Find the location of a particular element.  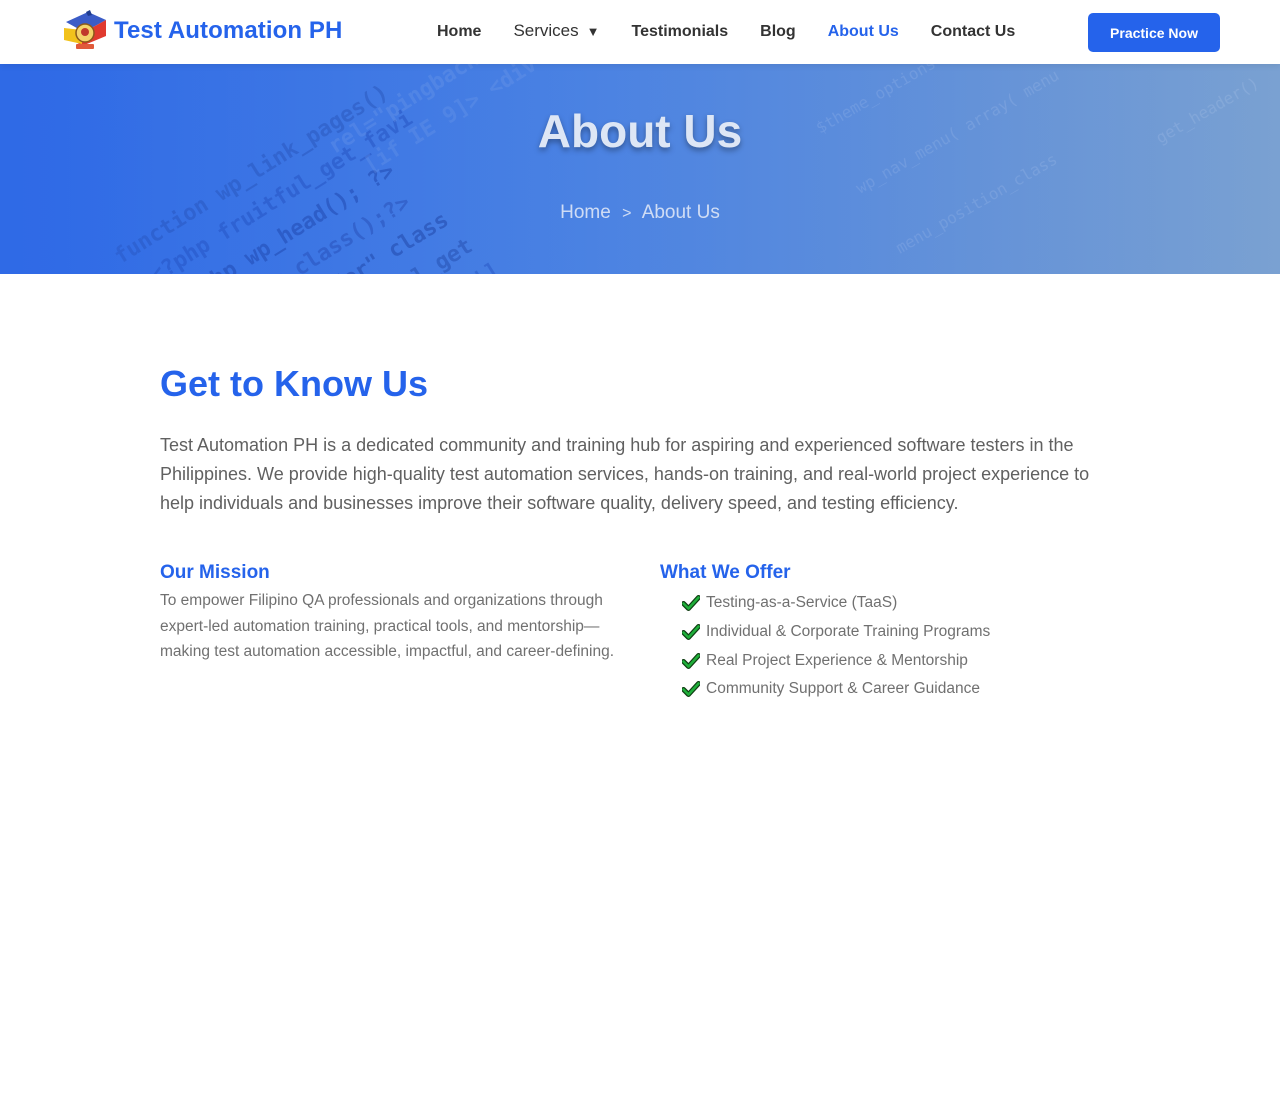

nav-item-blog: Blog is located at coordinates (778, 32).